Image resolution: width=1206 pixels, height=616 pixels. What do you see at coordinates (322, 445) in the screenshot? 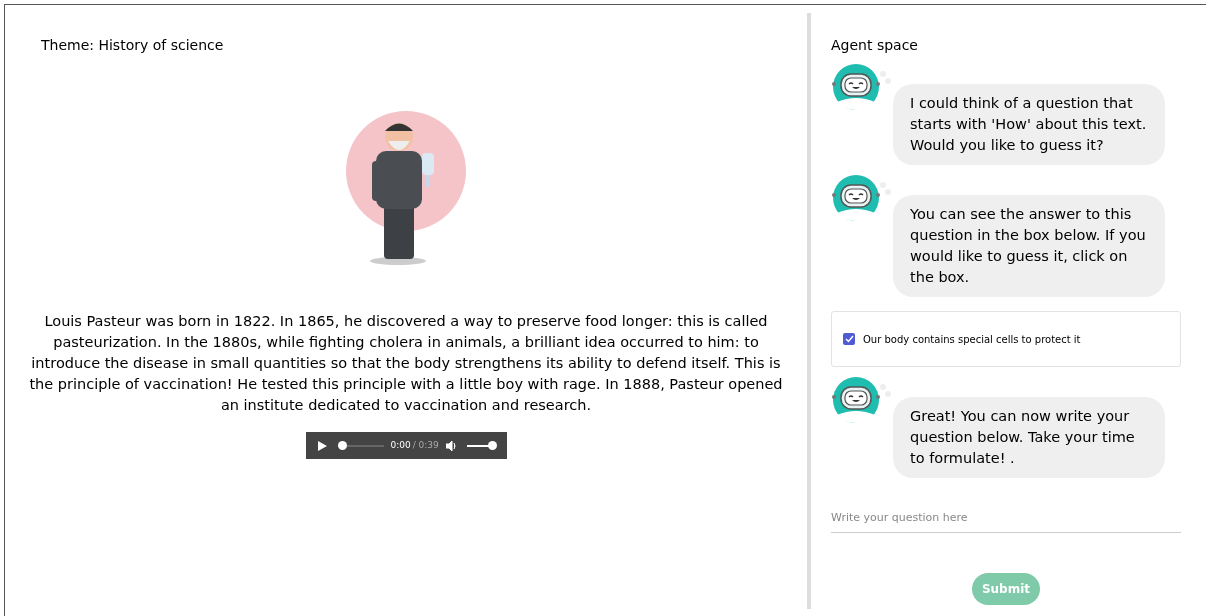
I see `play-icon` at bounding box center [322, 445].